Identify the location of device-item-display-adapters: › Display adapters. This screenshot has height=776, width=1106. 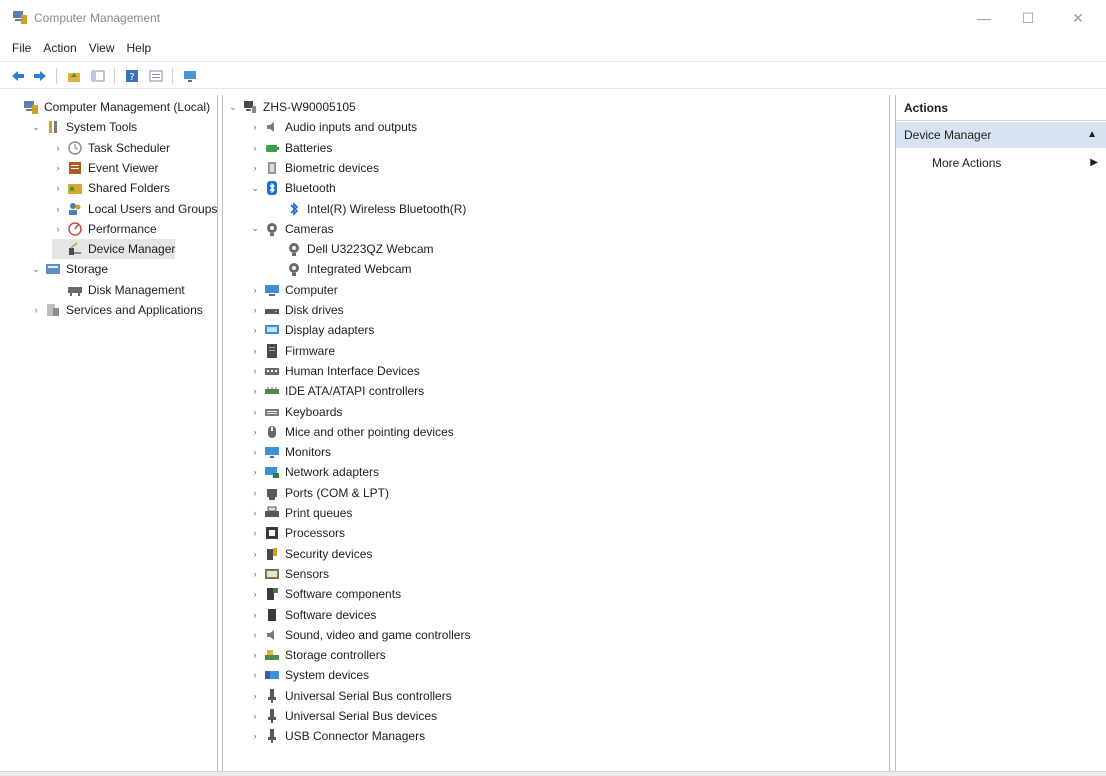
(312, 330).